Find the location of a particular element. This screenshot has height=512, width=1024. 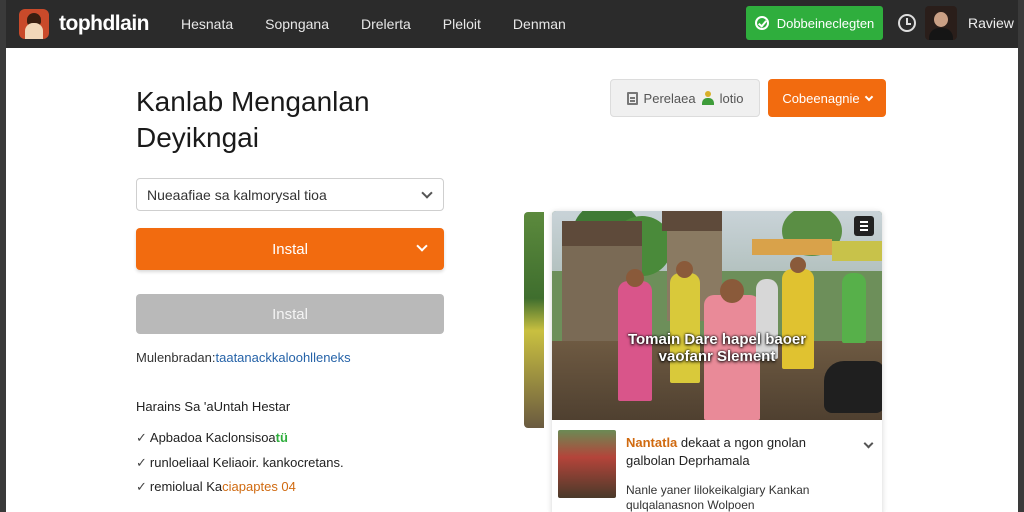

feature-item: ✓ Apbadoa Kaclonsisoatü is located at coordinates (212, 438).